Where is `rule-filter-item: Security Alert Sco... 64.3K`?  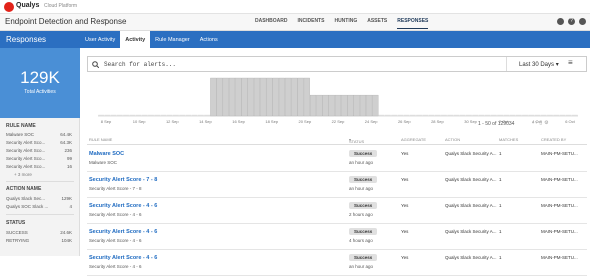 rule-filter-item: Security Alert Sco... 64.3K is located at coordinates (39, 142).